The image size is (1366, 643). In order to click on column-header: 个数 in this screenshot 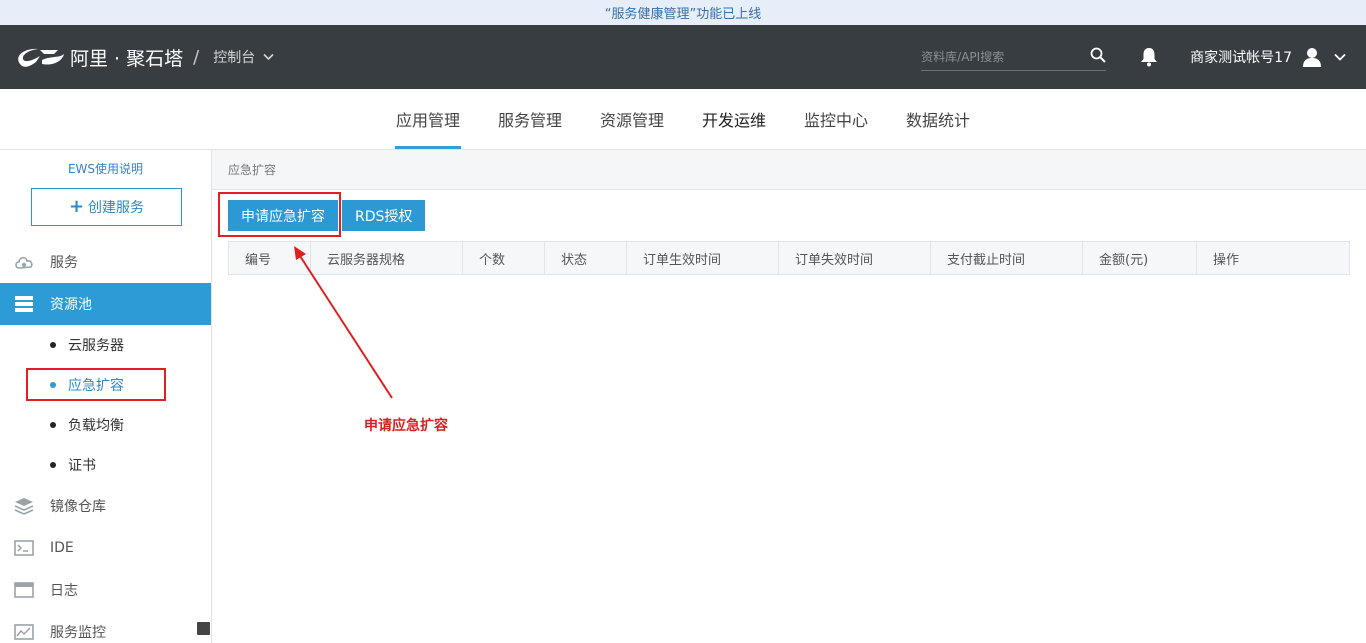, I will do `click(503, 258)`.